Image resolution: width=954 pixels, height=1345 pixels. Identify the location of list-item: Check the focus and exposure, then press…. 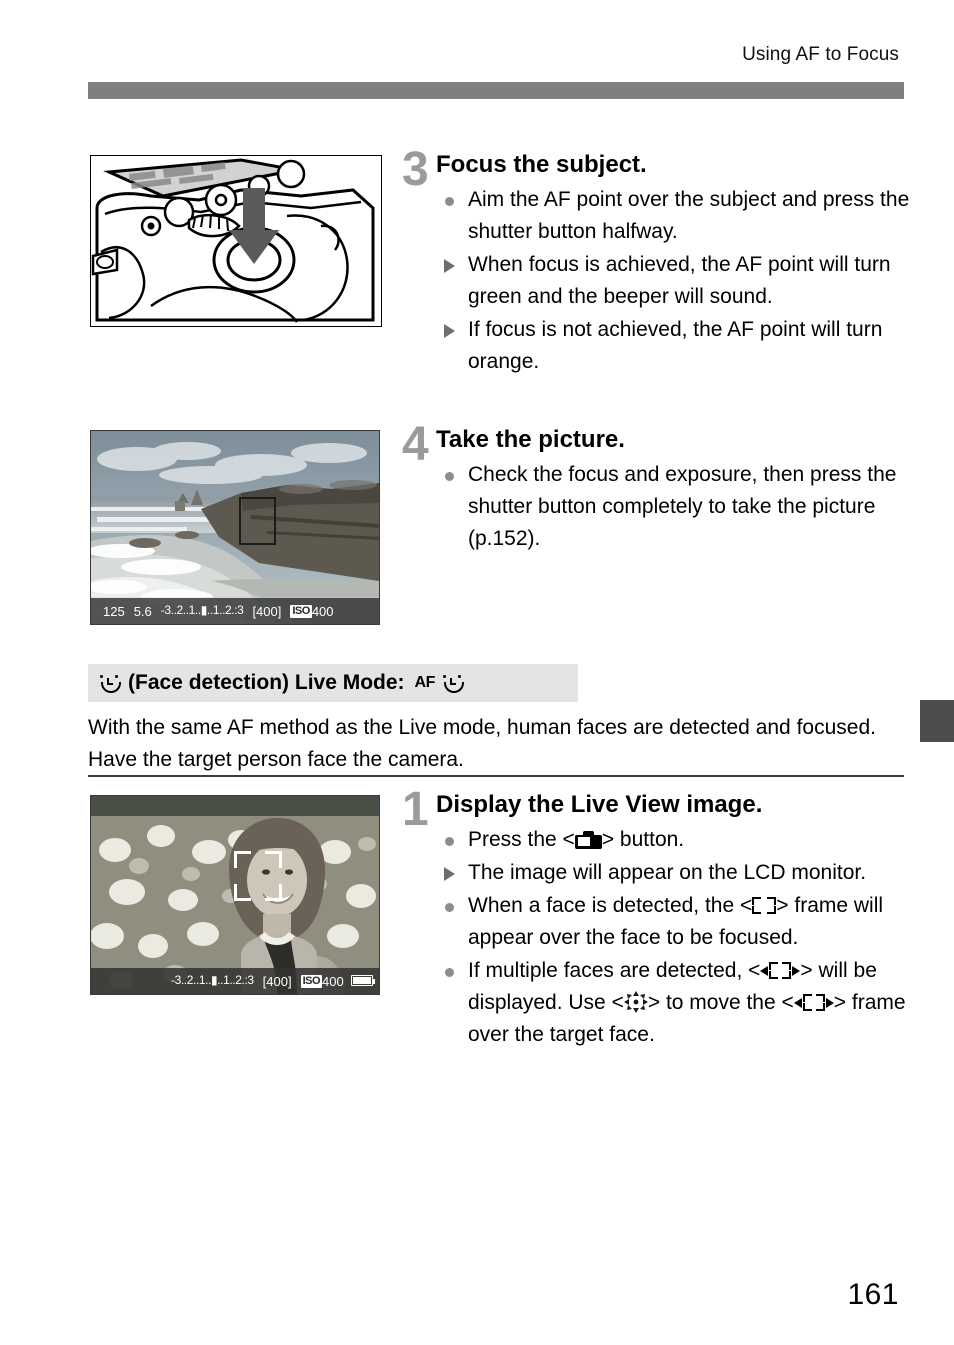
(675, 507).